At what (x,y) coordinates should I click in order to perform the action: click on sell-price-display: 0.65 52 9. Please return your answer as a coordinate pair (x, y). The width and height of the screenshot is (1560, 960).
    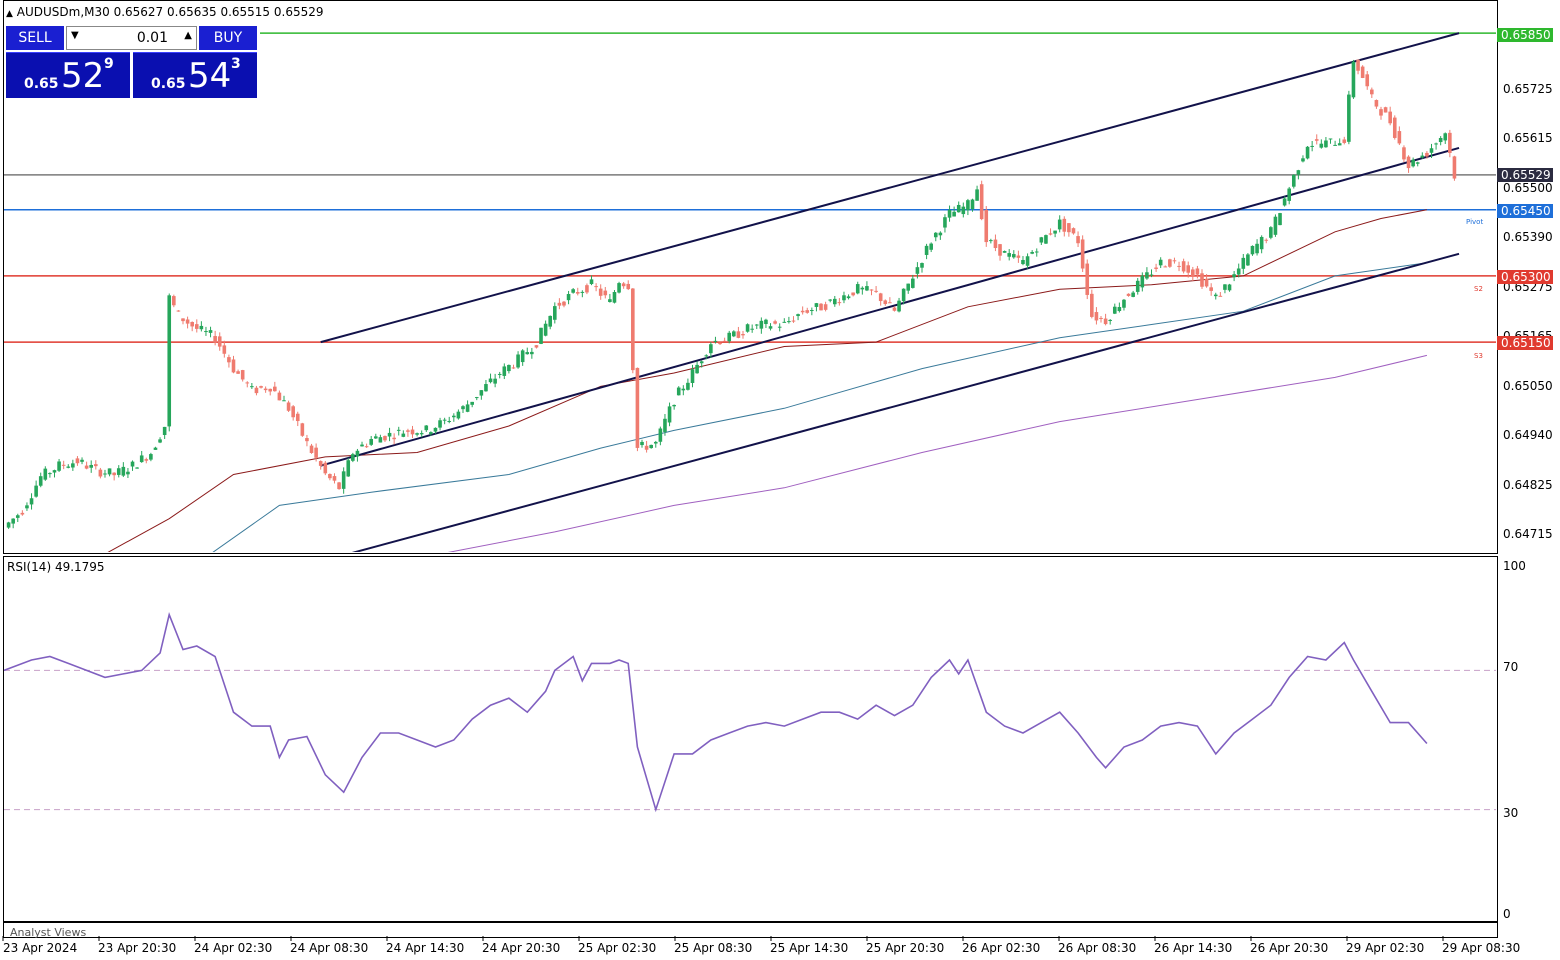
    Looking at the image, I should click on (68, 75).